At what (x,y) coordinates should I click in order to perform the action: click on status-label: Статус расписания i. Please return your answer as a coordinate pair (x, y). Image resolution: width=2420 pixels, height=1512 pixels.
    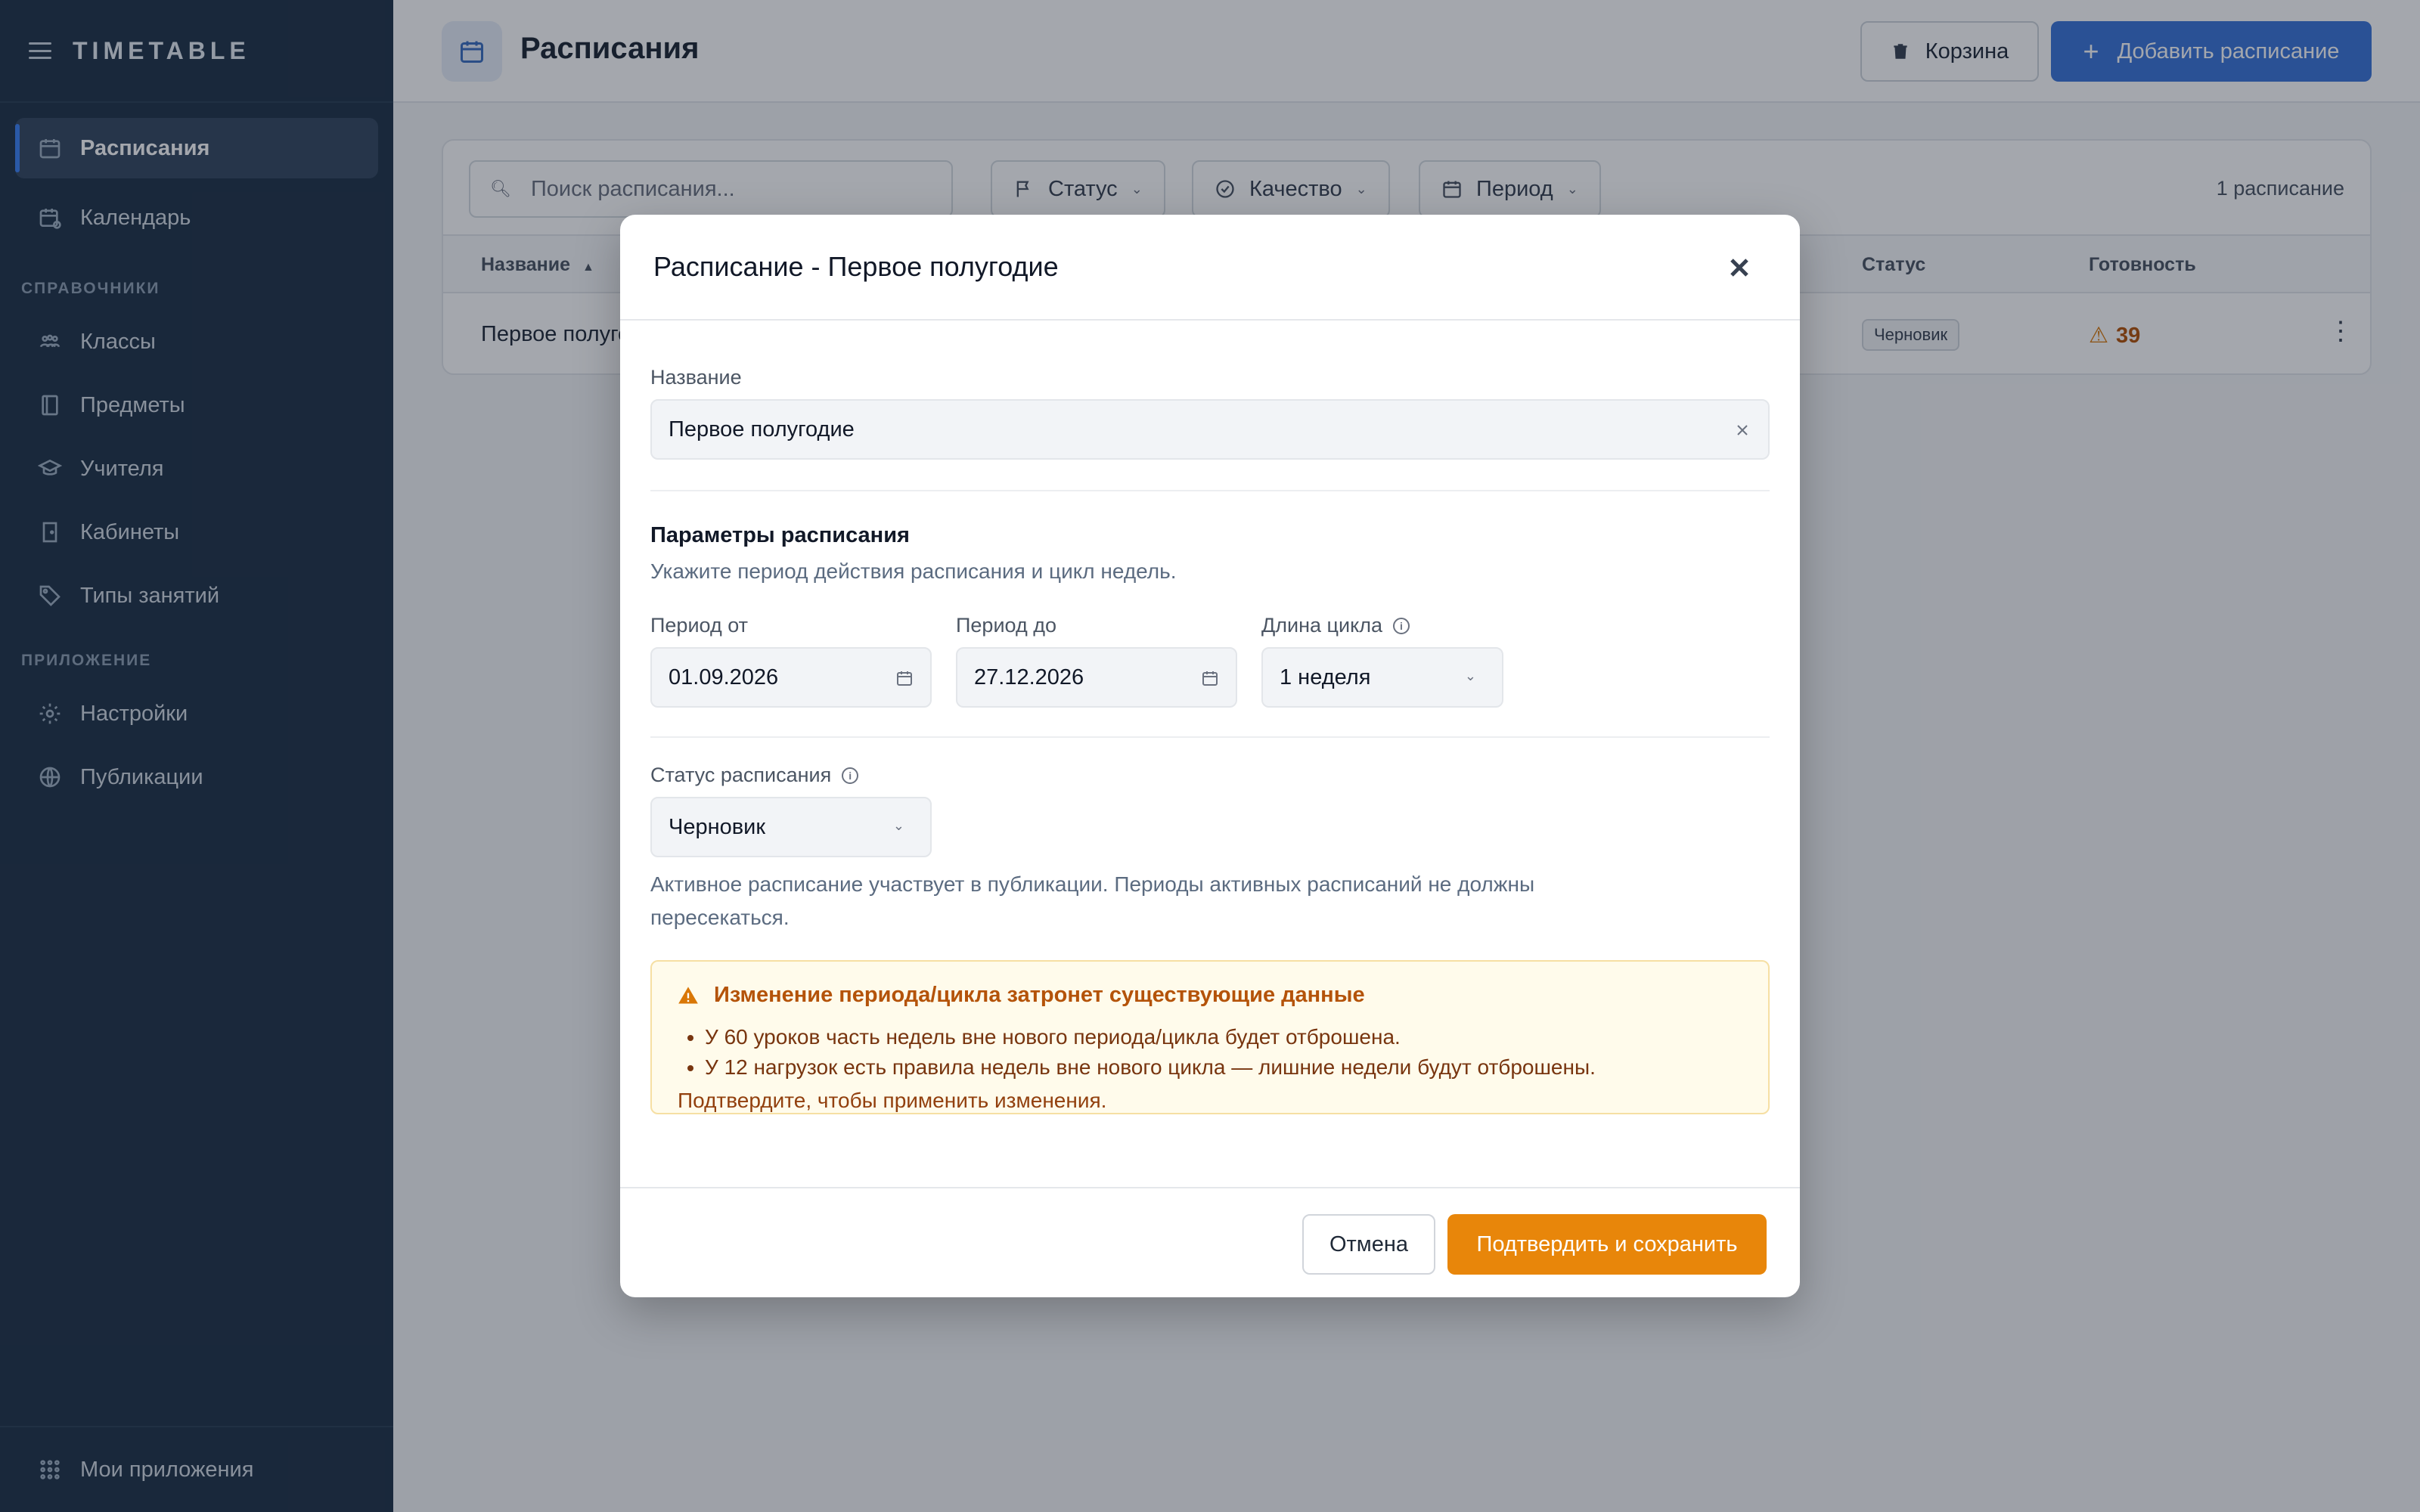
    Looking at the image, I should click on (754, 775).